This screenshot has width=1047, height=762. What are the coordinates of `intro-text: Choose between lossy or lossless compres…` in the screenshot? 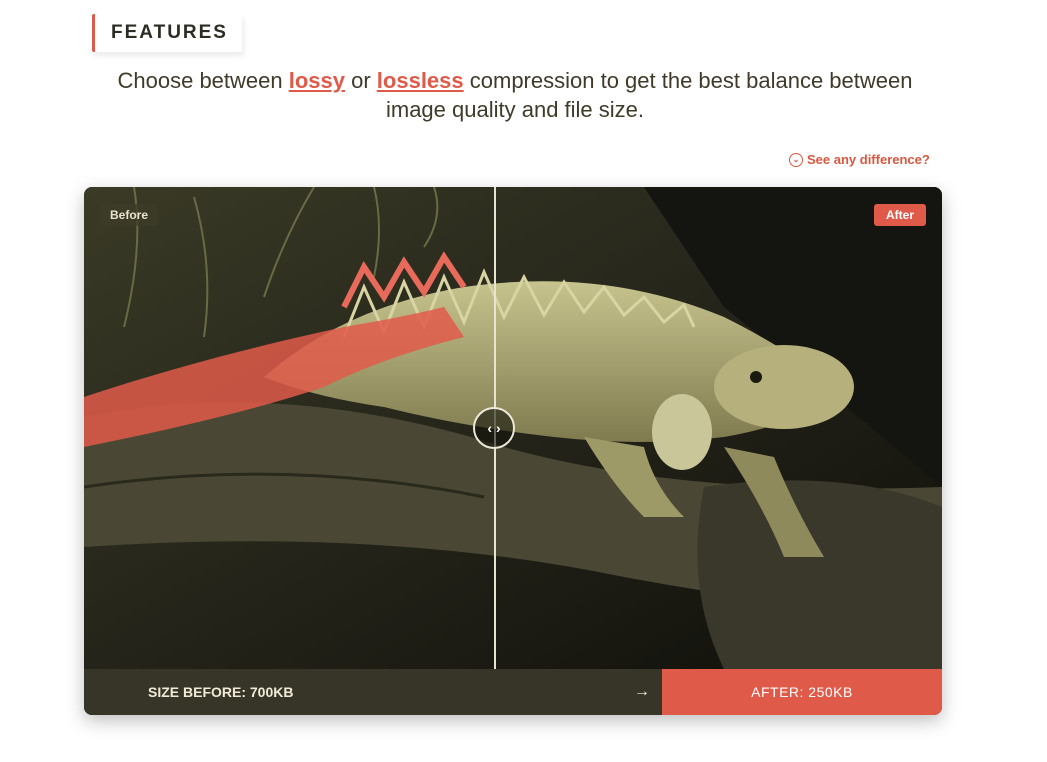 It's located at (515, 95).